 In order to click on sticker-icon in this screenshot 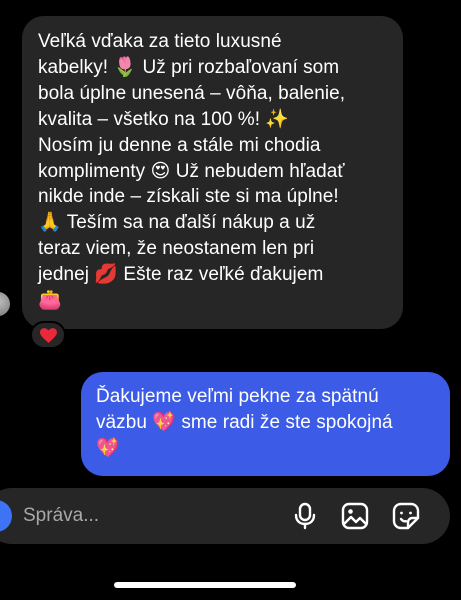, I will do `click(406, 516)`.